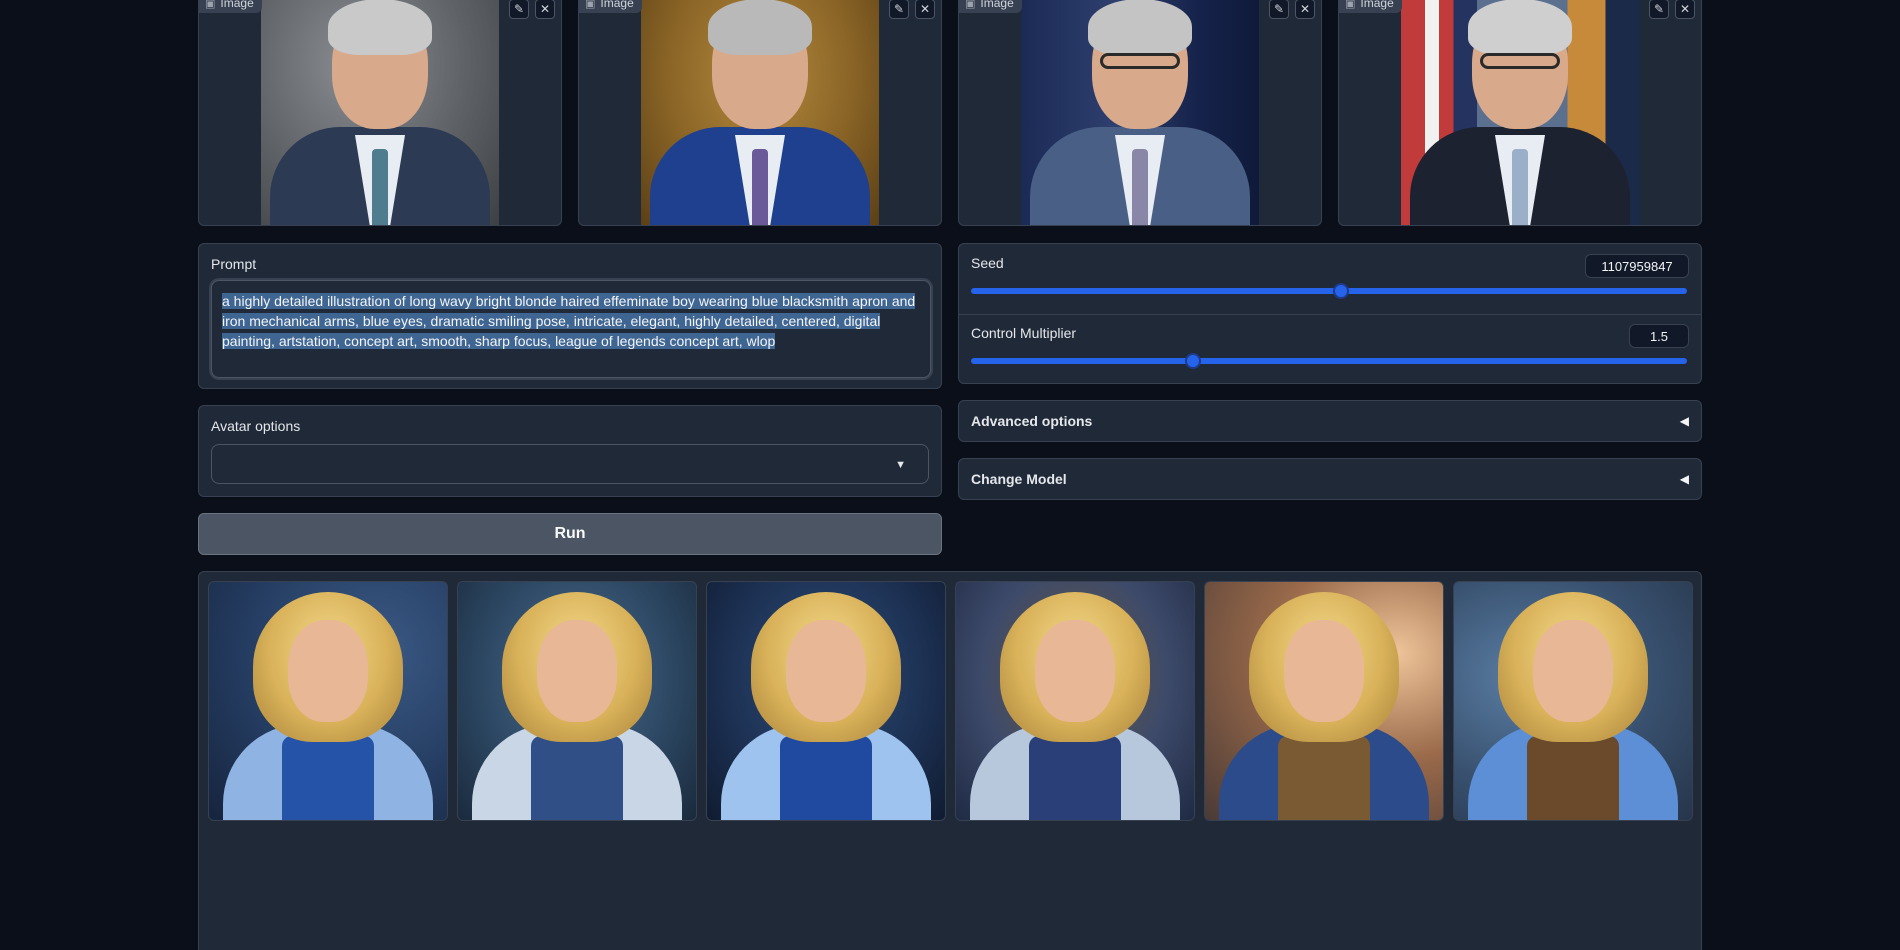 The width and height of the screenshot is (1900, 950). I want to click on advanced-options-label: Advanced options, so click(1032, 421).